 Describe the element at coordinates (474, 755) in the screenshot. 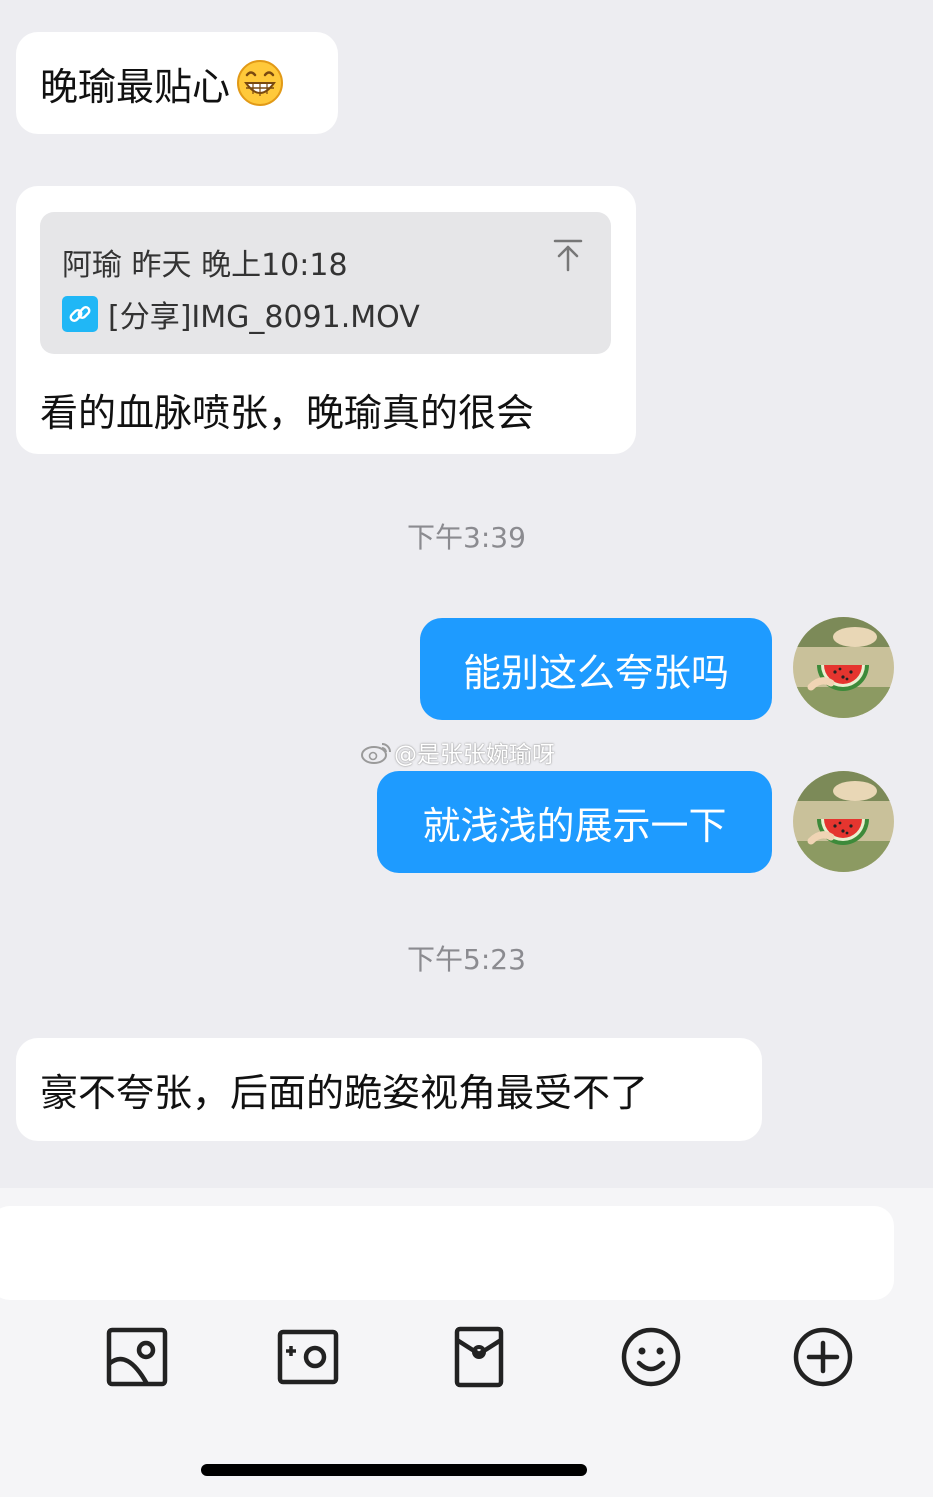

I see `watermark-text: @是张张婉瑜呀` at that location.